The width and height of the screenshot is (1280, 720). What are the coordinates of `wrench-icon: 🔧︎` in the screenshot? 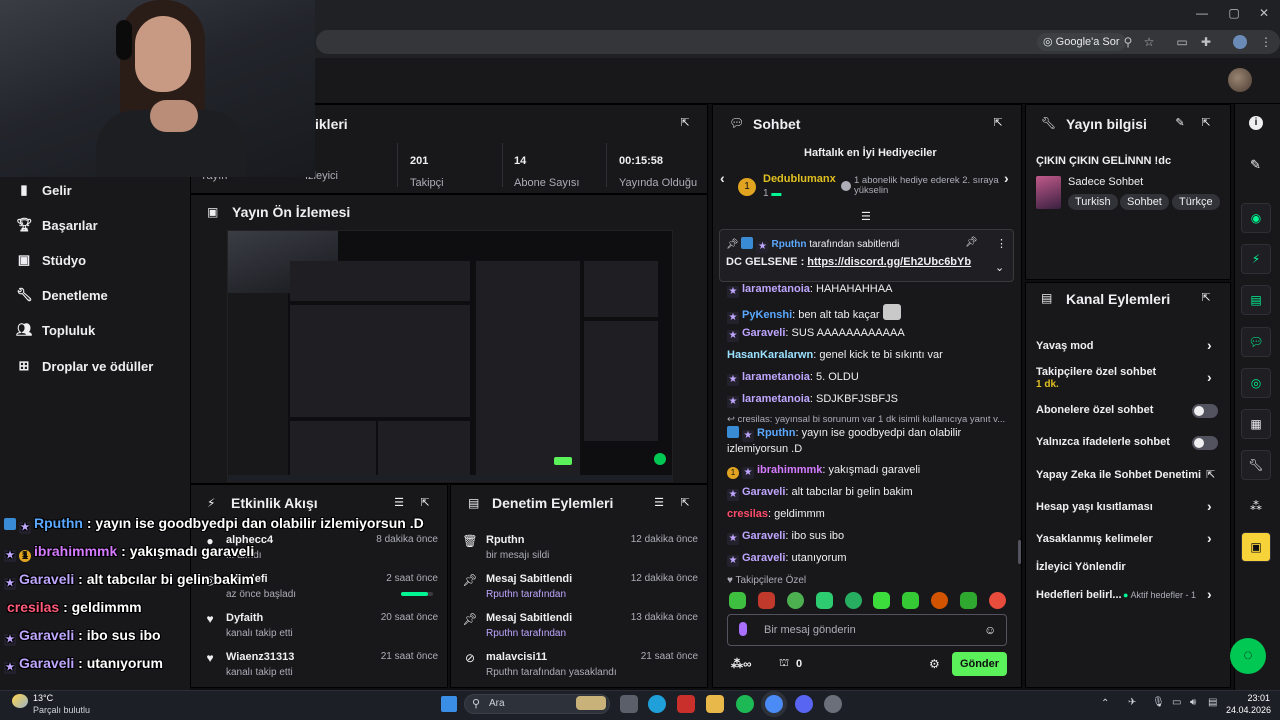 It's located at (1256, 465).